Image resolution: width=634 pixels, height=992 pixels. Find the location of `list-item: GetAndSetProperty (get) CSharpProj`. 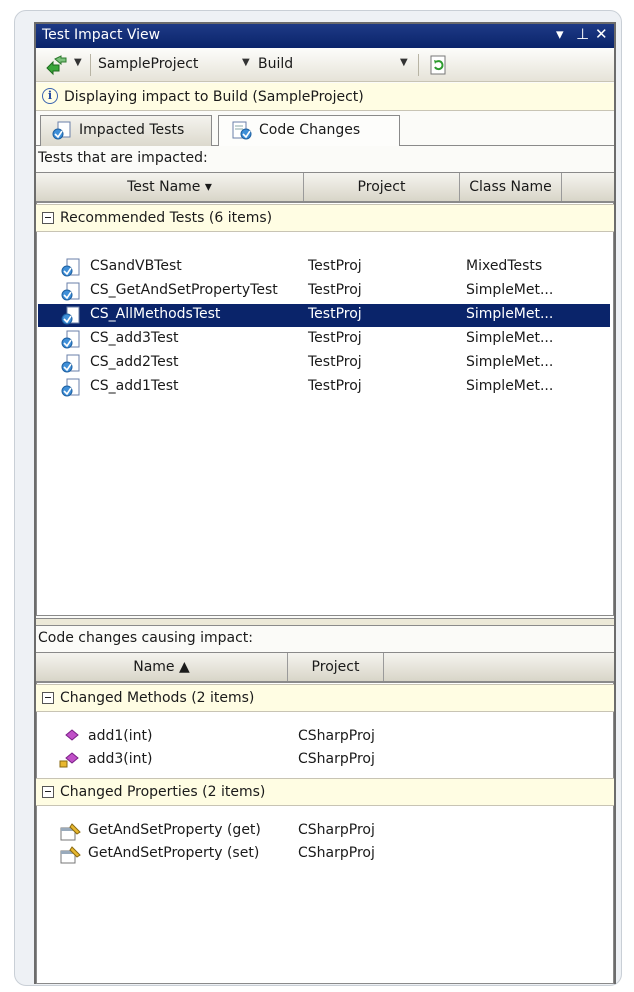

list-item: GetAndSetProperty (get) CSharpProj is located at coordinates (325, 831).